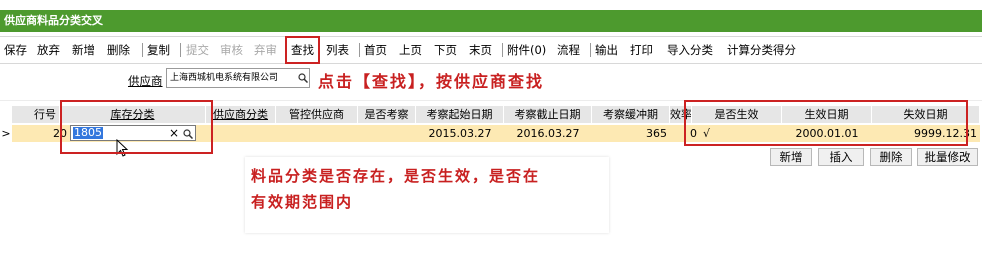  I want to click on col-header-controlled-supplier: 管控供应商, so click(317, 114).